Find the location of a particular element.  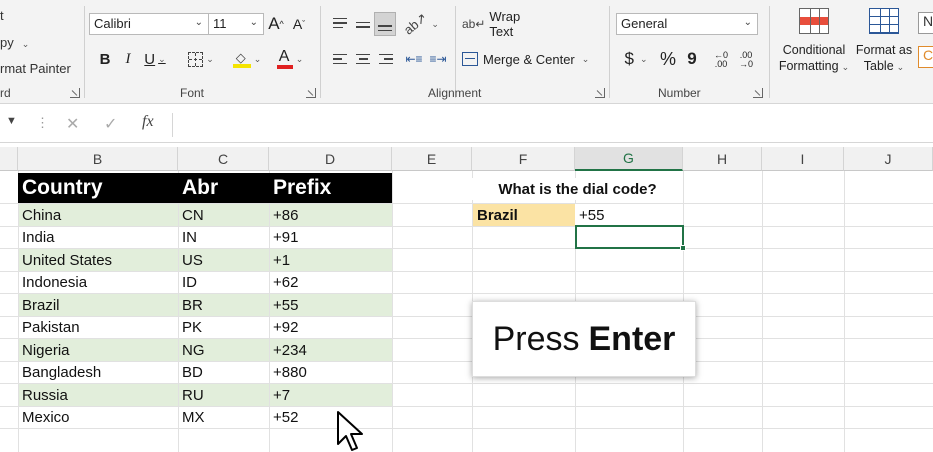

column-header-c: C is located at coordinates (223, 159).